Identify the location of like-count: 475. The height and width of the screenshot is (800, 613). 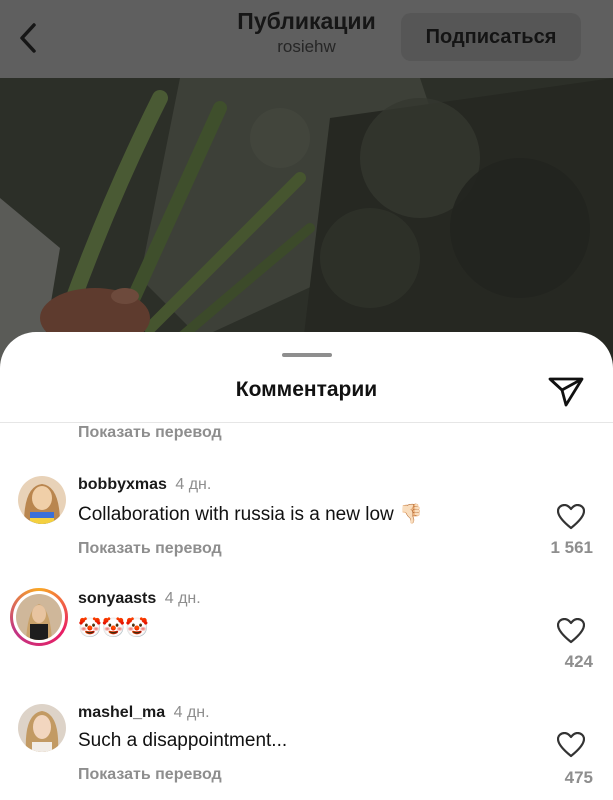
(578, 777).